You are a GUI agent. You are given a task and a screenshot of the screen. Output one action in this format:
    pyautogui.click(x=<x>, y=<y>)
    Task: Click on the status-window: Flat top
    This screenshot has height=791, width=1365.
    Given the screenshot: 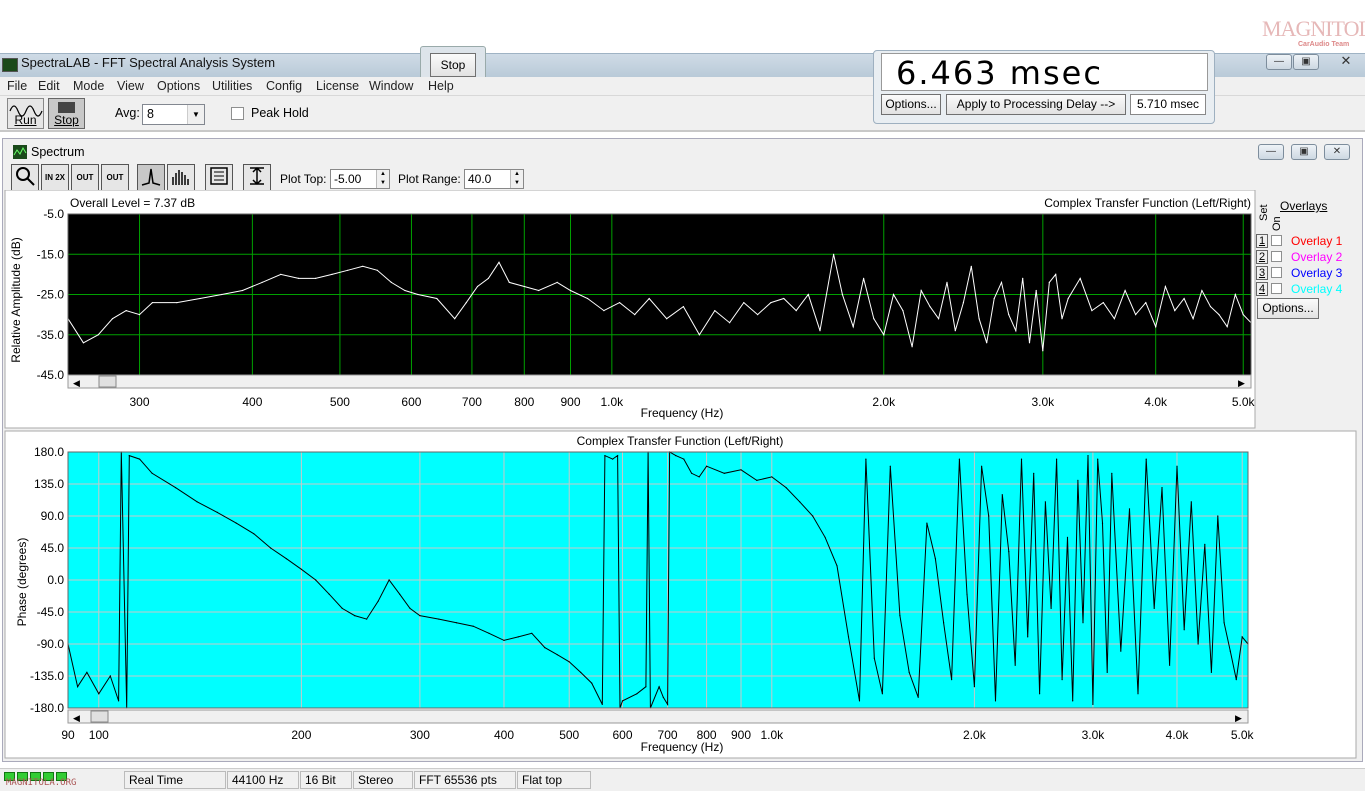 What is the action you would take?
    pyautogui.click(x=554, y=780)
    